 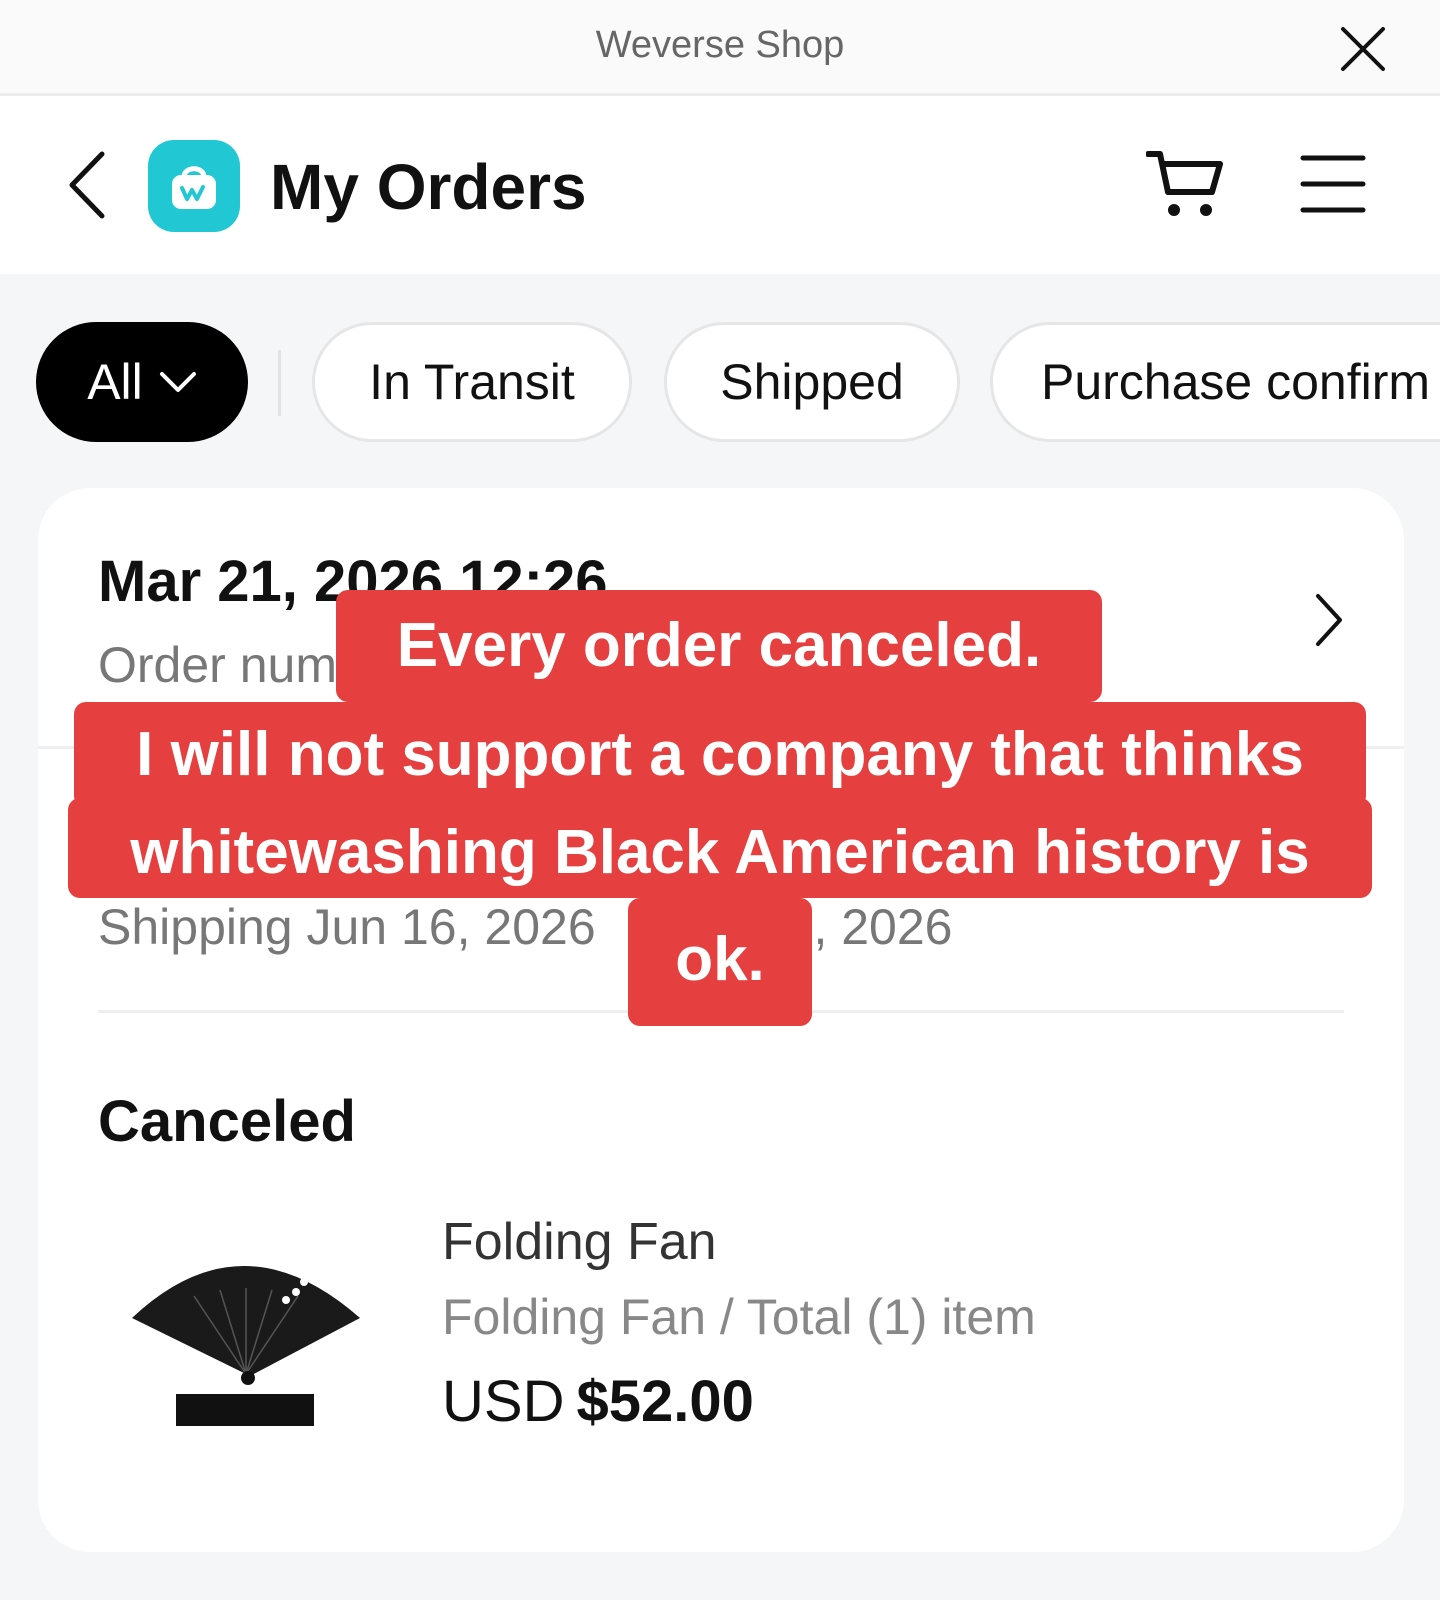 I want to click on order-detail-link, so click(x=1329, y=620).